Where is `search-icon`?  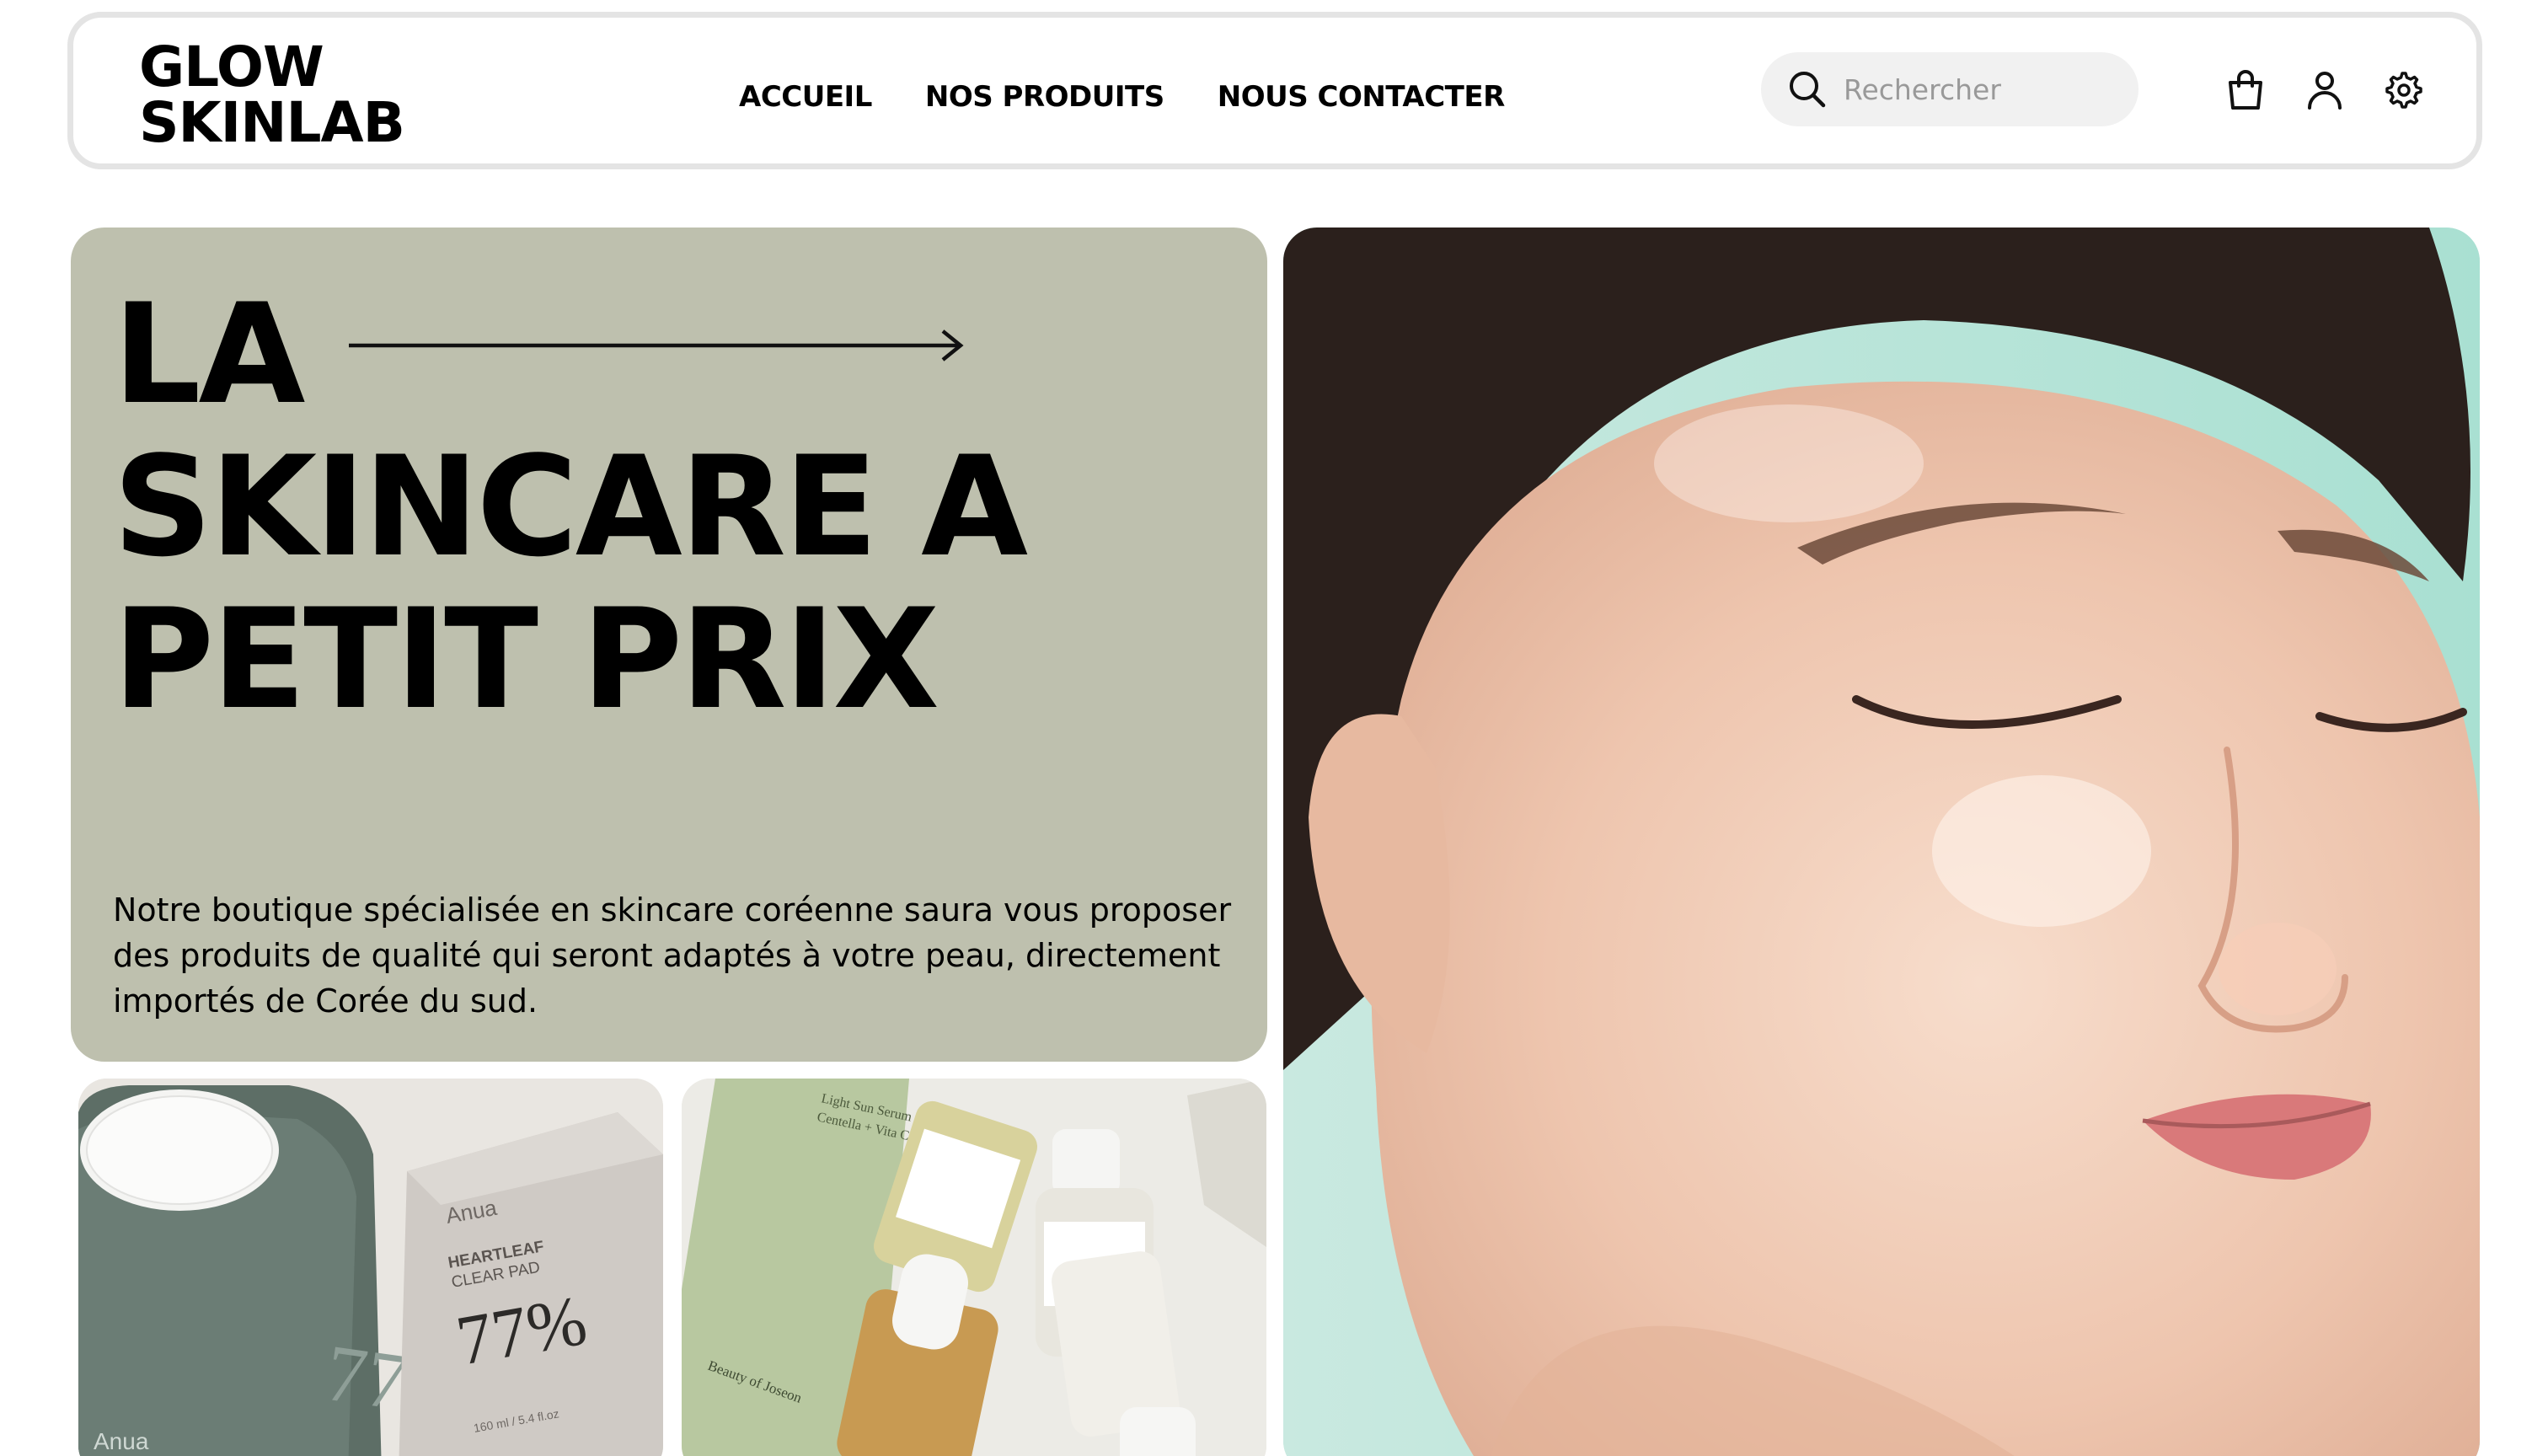
search-icon is located at coordinates (1808, 90).